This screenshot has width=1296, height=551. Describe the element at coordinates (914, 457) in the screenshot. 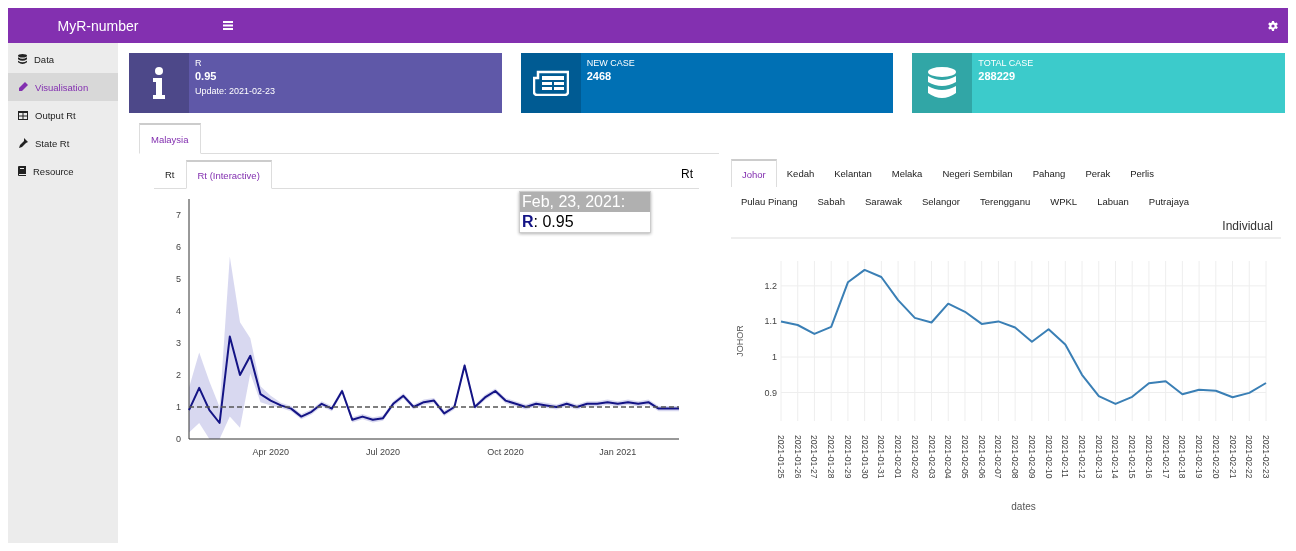

I see `category-label: 2021-02-02` at that location.